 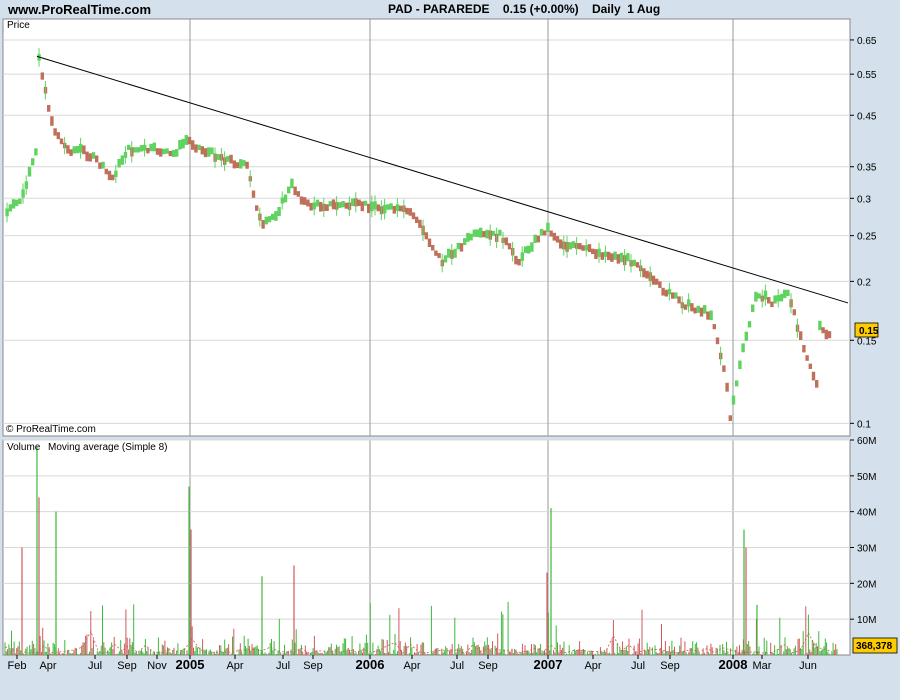 What do you see at coordinates (864, 199) in the screenshot?
I see `price-tick-label: 0.3` at bounding box center [864, 199].